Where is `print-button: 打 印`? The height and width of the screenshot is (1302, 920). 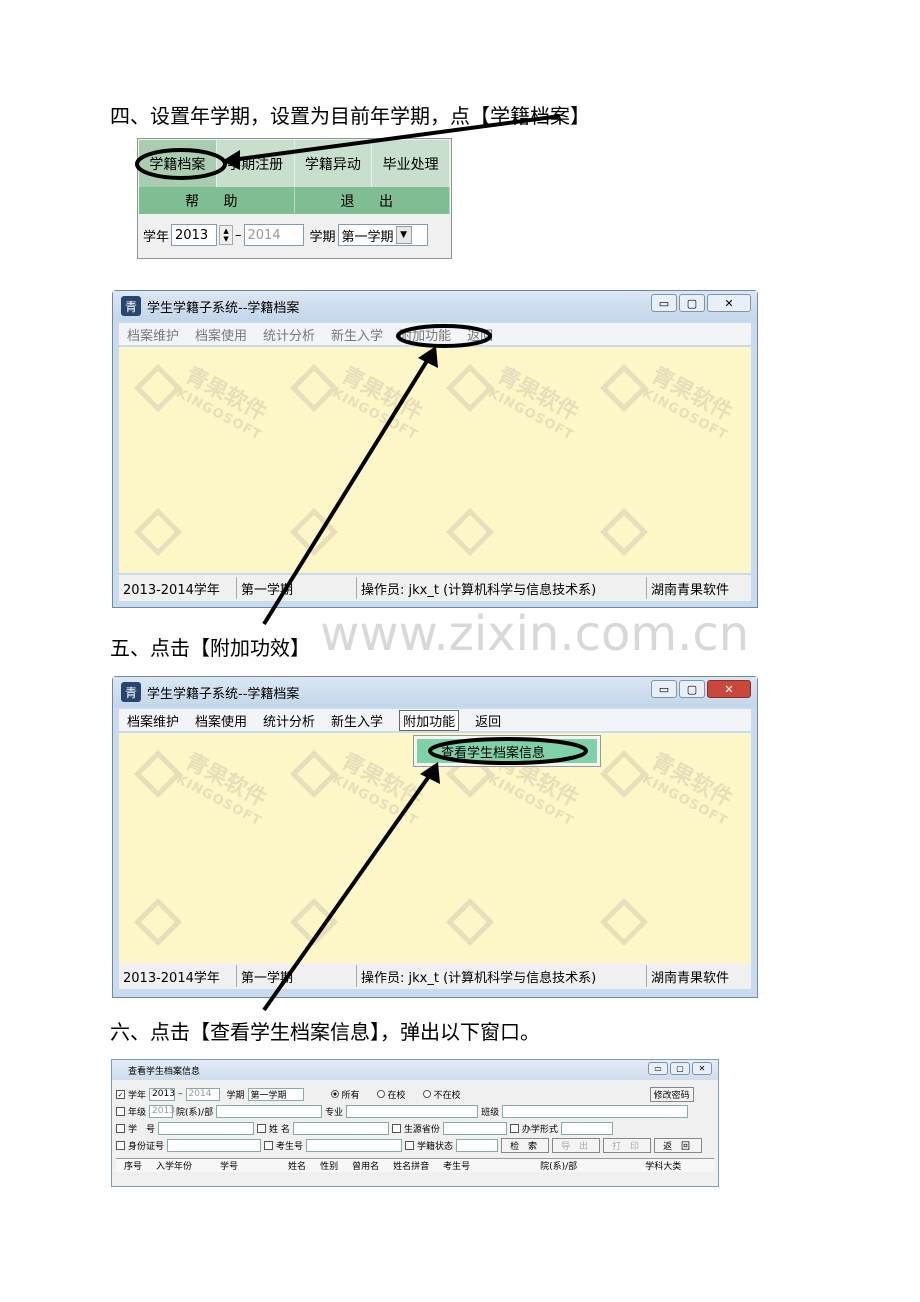
print-button: 打 印 is located at coordinates (627, 1145).